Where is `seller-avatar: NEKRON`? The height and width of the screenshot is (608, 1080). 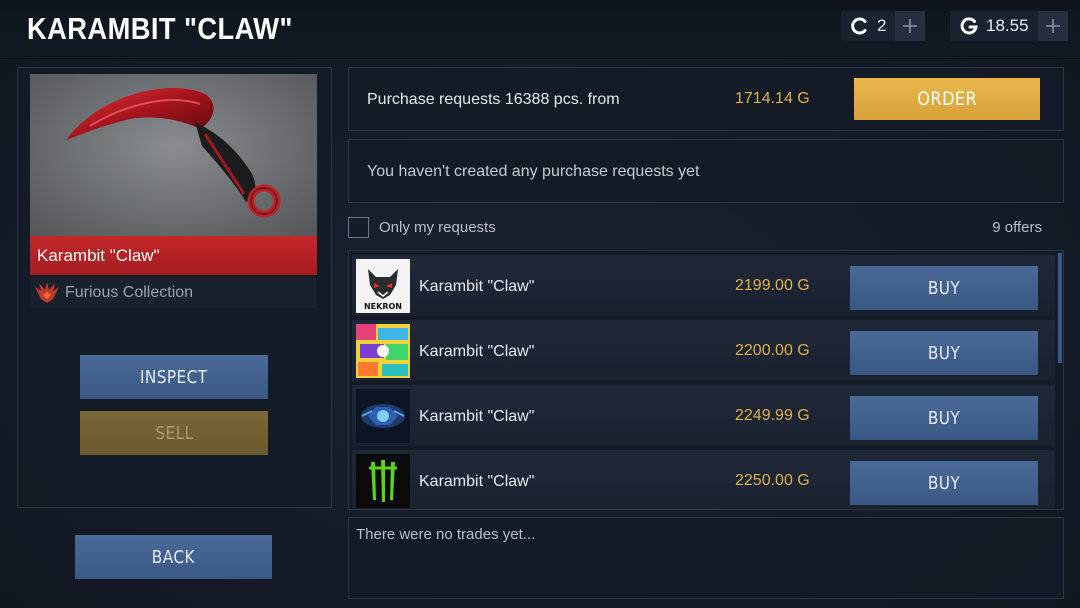
seller-avatar: NEKRON is located at coordinates (383, 286).